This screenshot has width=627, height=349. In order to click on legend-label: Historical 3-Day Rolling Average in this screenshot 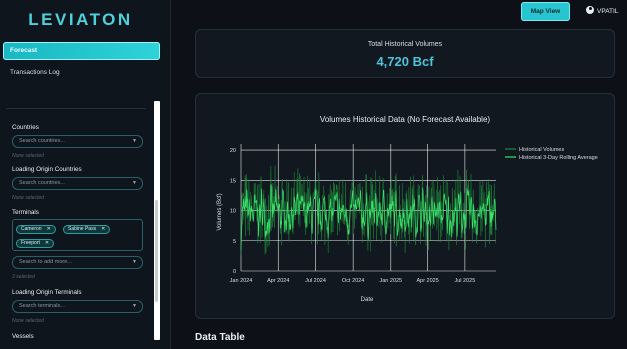, I will do `click(558, 158)`.